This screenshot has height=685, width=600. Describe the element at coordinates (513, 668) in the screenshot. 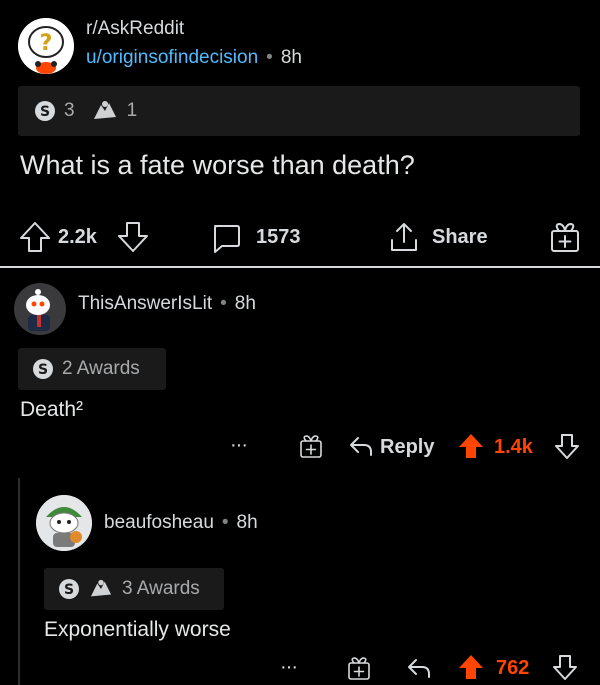

I see `comment-score: 762` at that location.